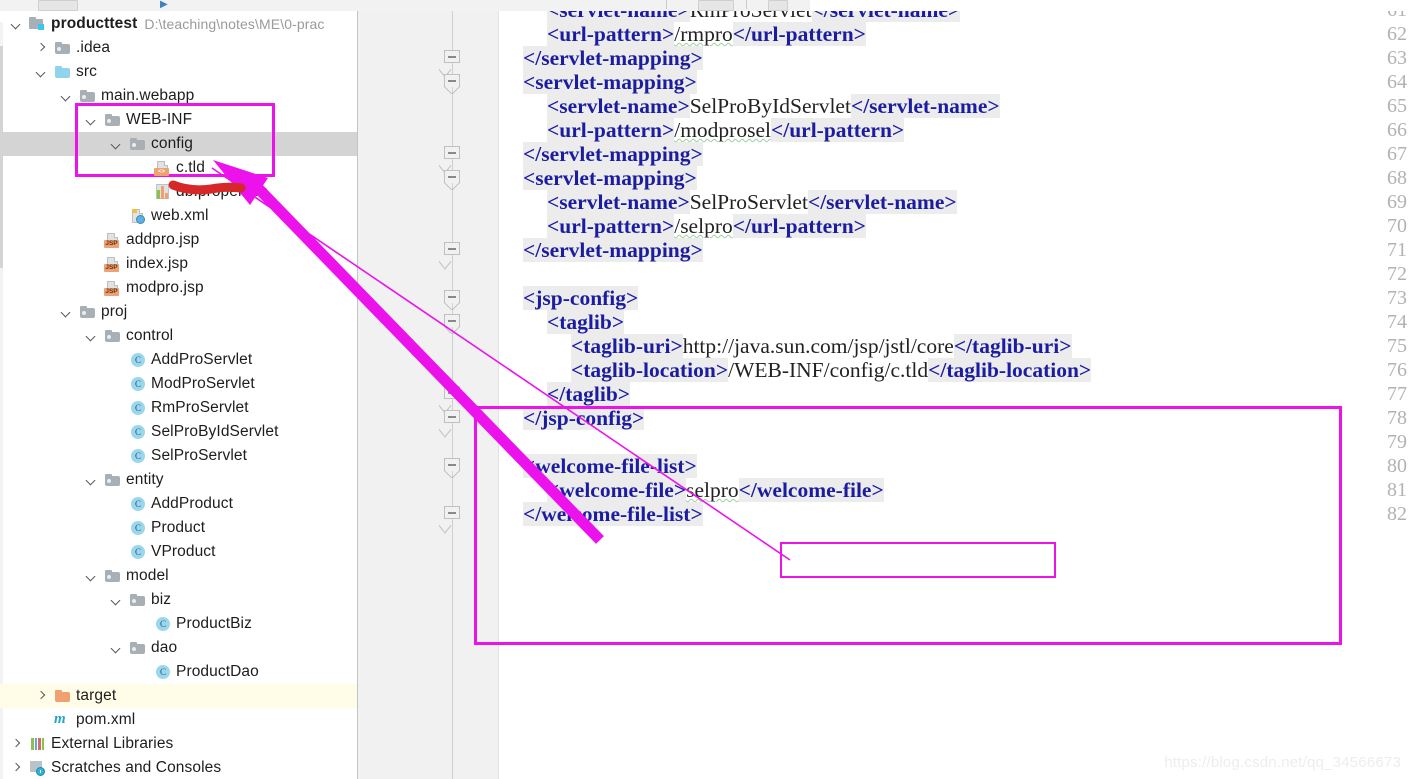  I want to click on tree-item-selprobyidservlet: C SelProByIdServlet, so click(179, 432).